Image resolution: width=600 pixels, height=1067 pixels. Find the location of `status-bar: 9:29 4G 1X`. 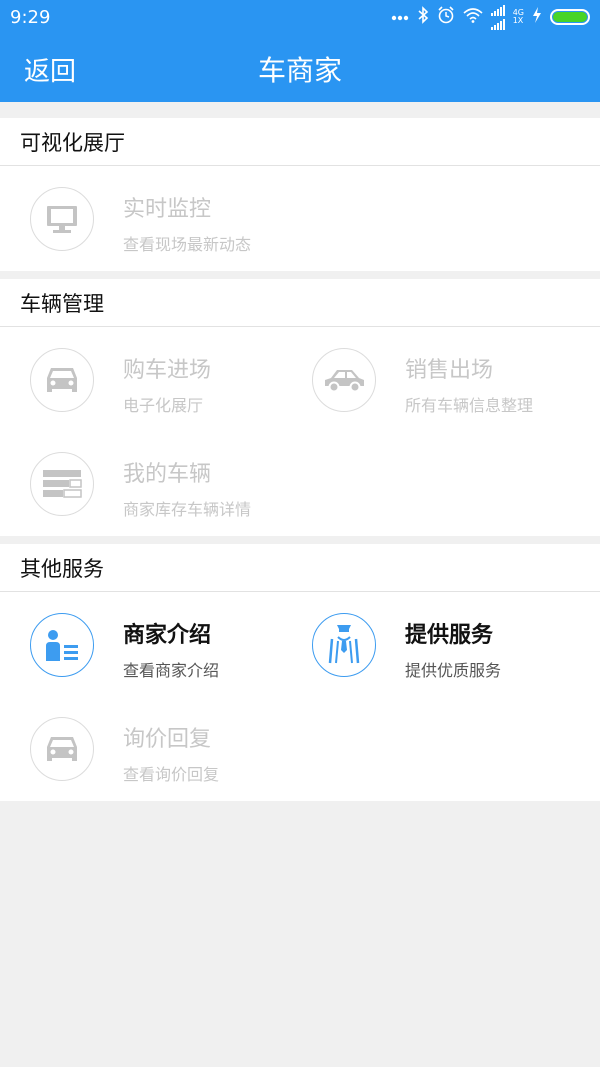

status-bar: 9:29 4G 1X is located at coordinates (300, 17).